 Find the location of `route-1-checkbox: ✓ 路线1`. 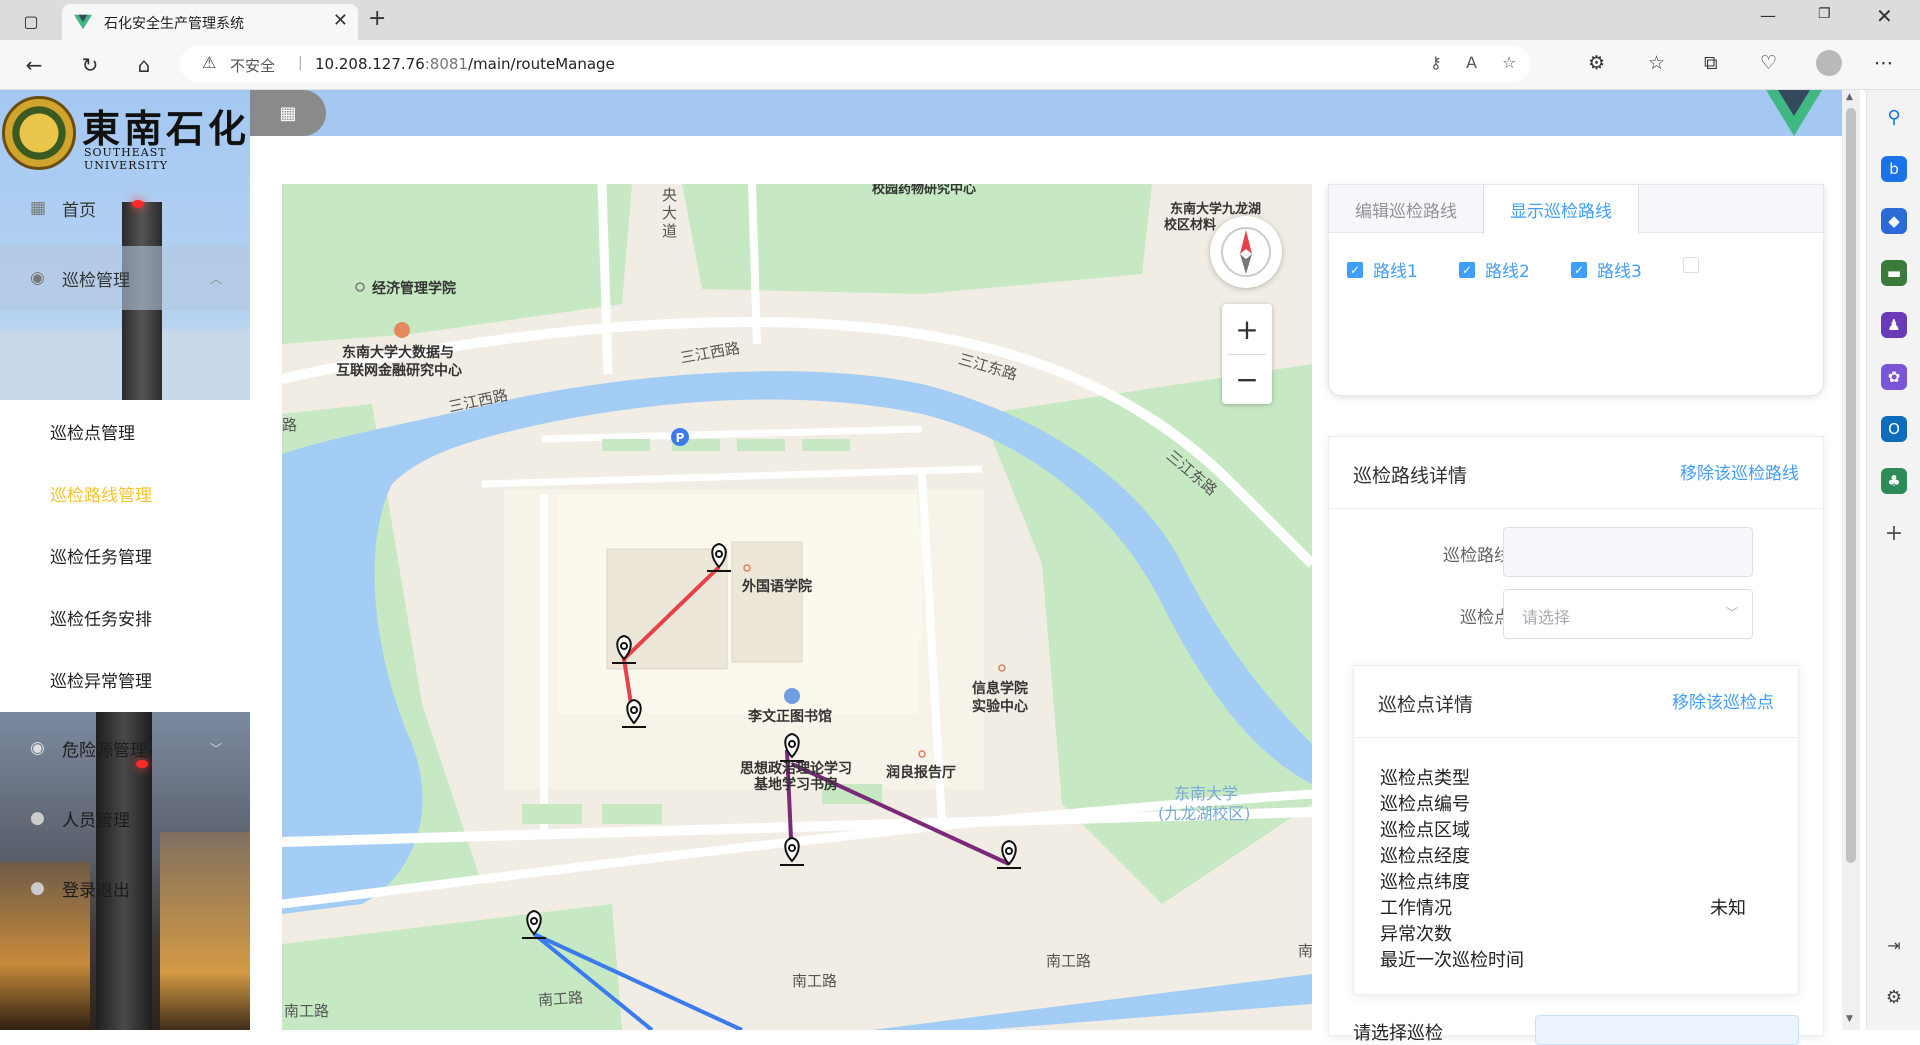

route-1-checkbox: ✓ 路线1 is located at coordinates (1382, 269).